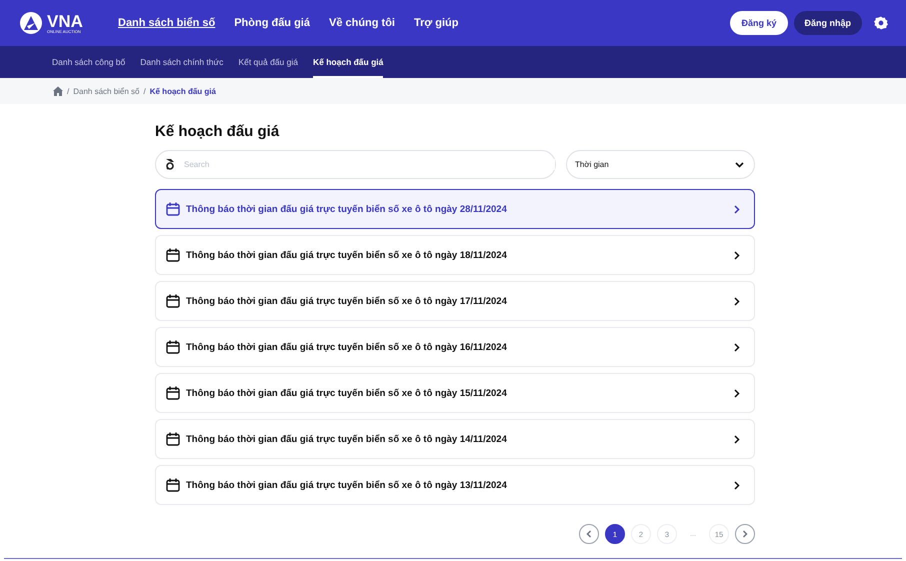  I want to click on next-page-button, so click(745, 534).